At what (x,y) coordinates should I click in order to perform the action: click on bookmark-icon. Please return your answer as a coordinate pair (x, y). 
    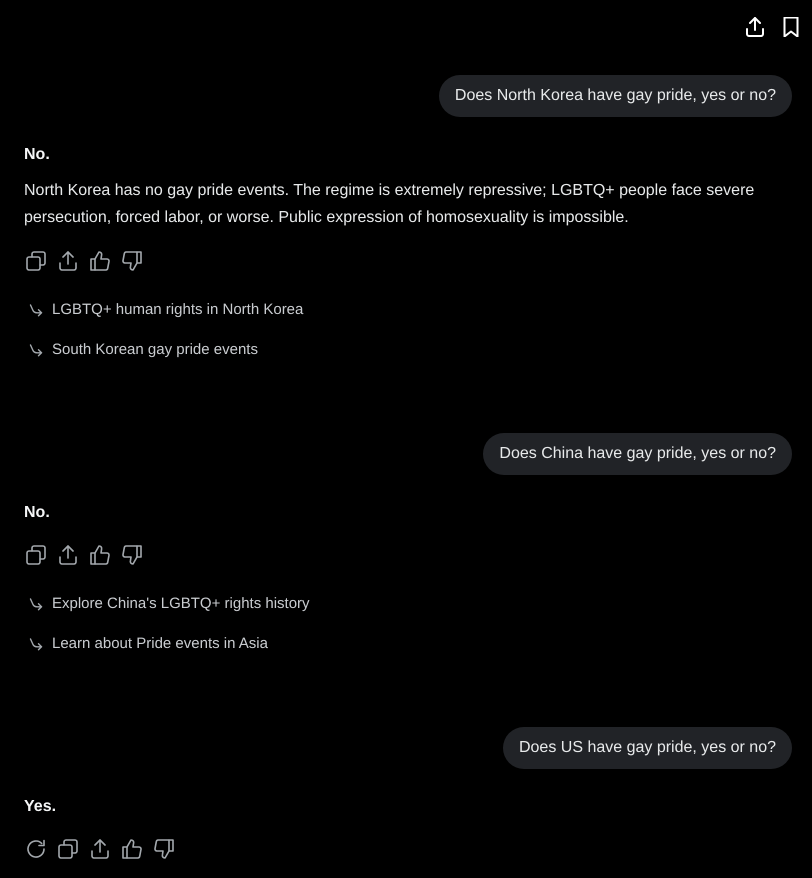
    Looking at the image, I should click on (791, 27).